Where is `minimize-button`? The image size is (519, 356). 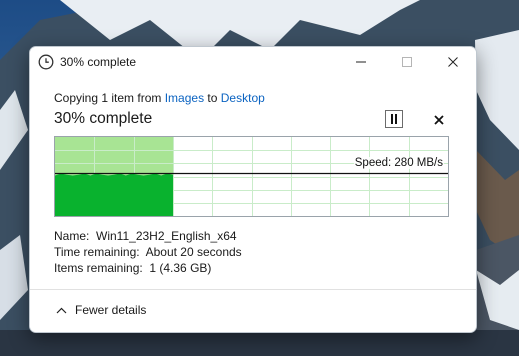
minimize-button is located at coordinates (361, 62).